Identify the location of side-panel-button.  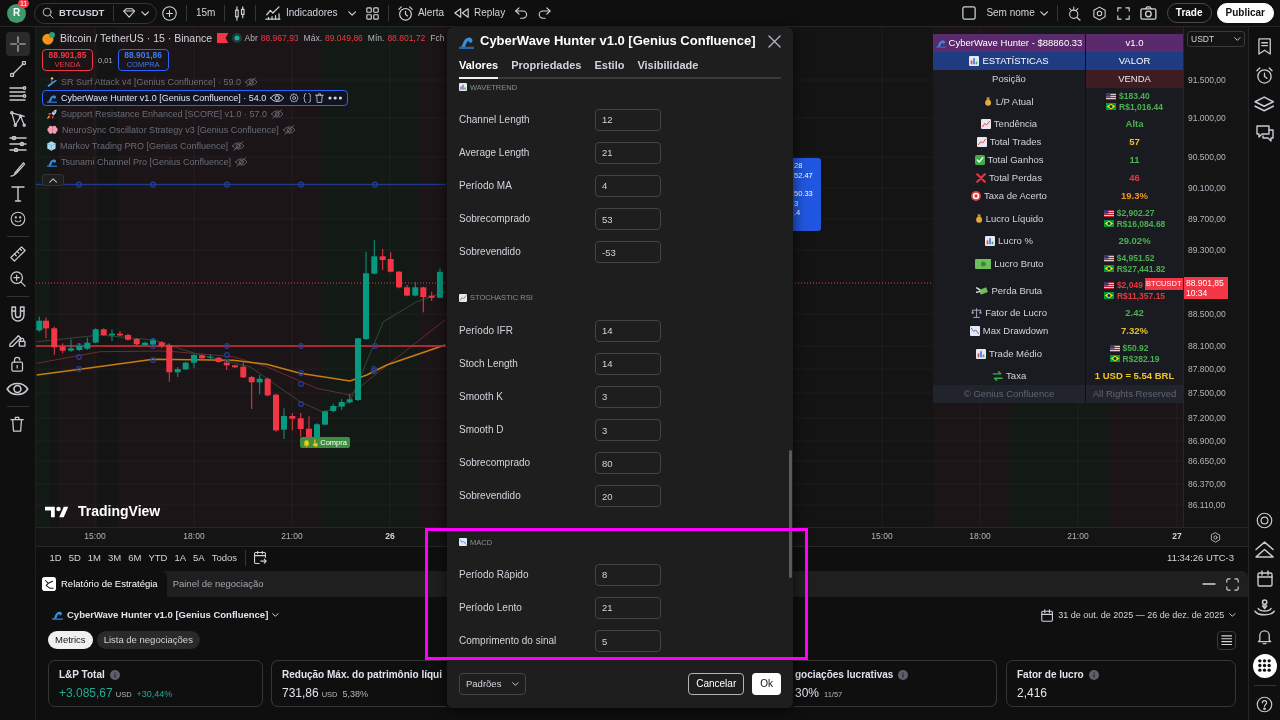
(1264, 665).